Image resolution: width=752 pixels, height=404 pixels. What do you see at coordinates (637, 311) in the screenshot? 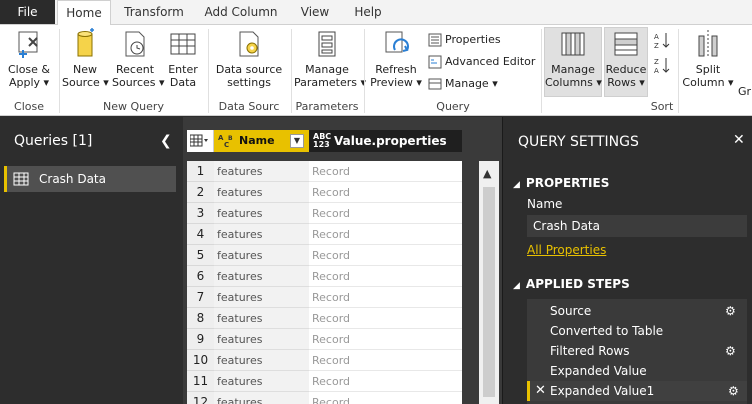
I see `step-source: Source ⚙` at bounding box center [637, 311].